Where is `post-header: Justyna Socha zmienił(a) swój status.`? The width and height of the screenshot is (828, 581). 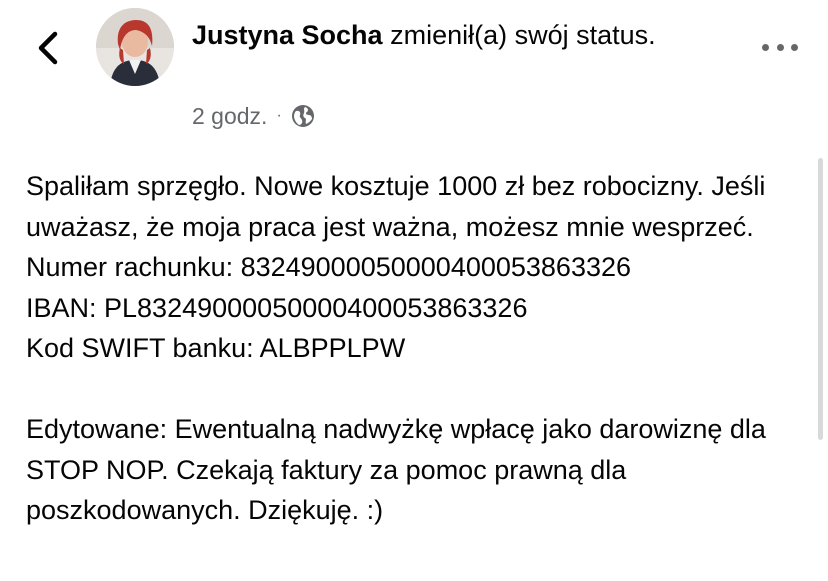
post-header: Justyna Socha zmienił(a) swój status. is located at coordinates (452, 35).